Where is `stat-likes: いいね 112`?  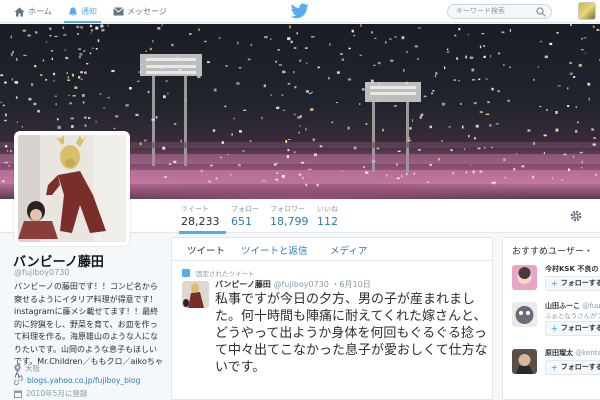
stat-likes: いいね 112 is located at coordinates (327, 216).